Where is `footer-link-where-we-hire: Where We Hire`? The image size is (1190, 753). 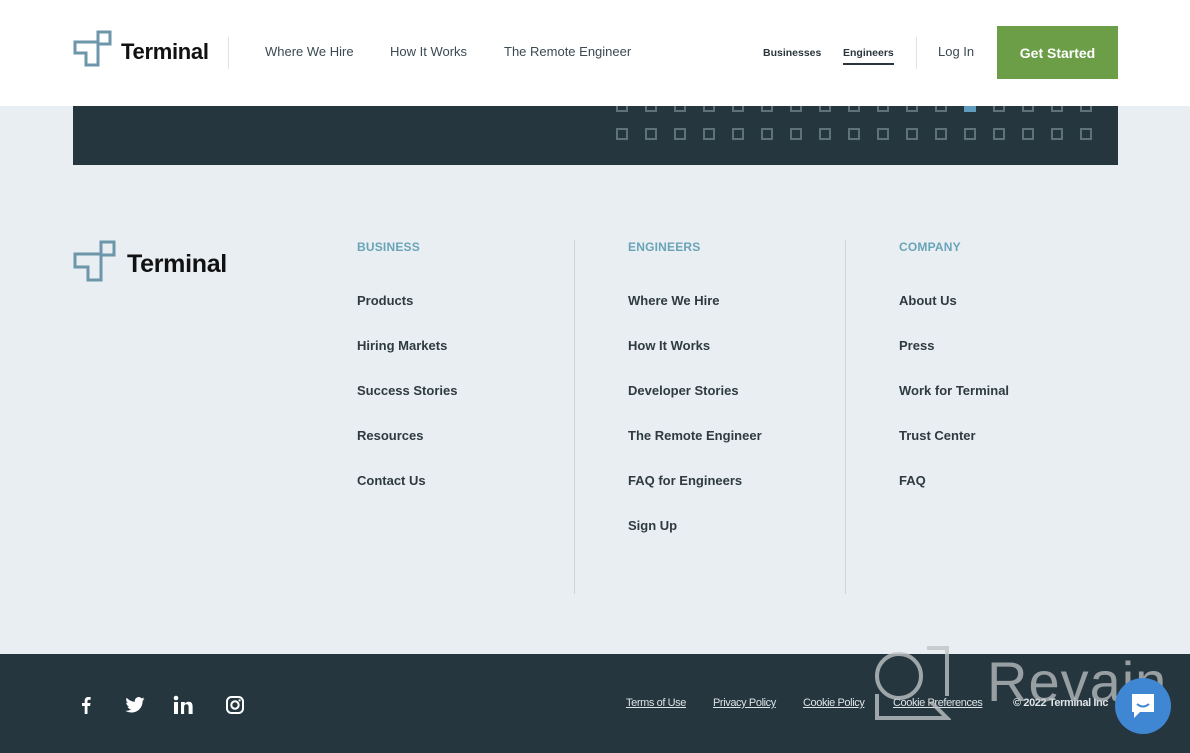 footer-link-where-we-hire: Where We Hire is located at coordinates (674, 300).